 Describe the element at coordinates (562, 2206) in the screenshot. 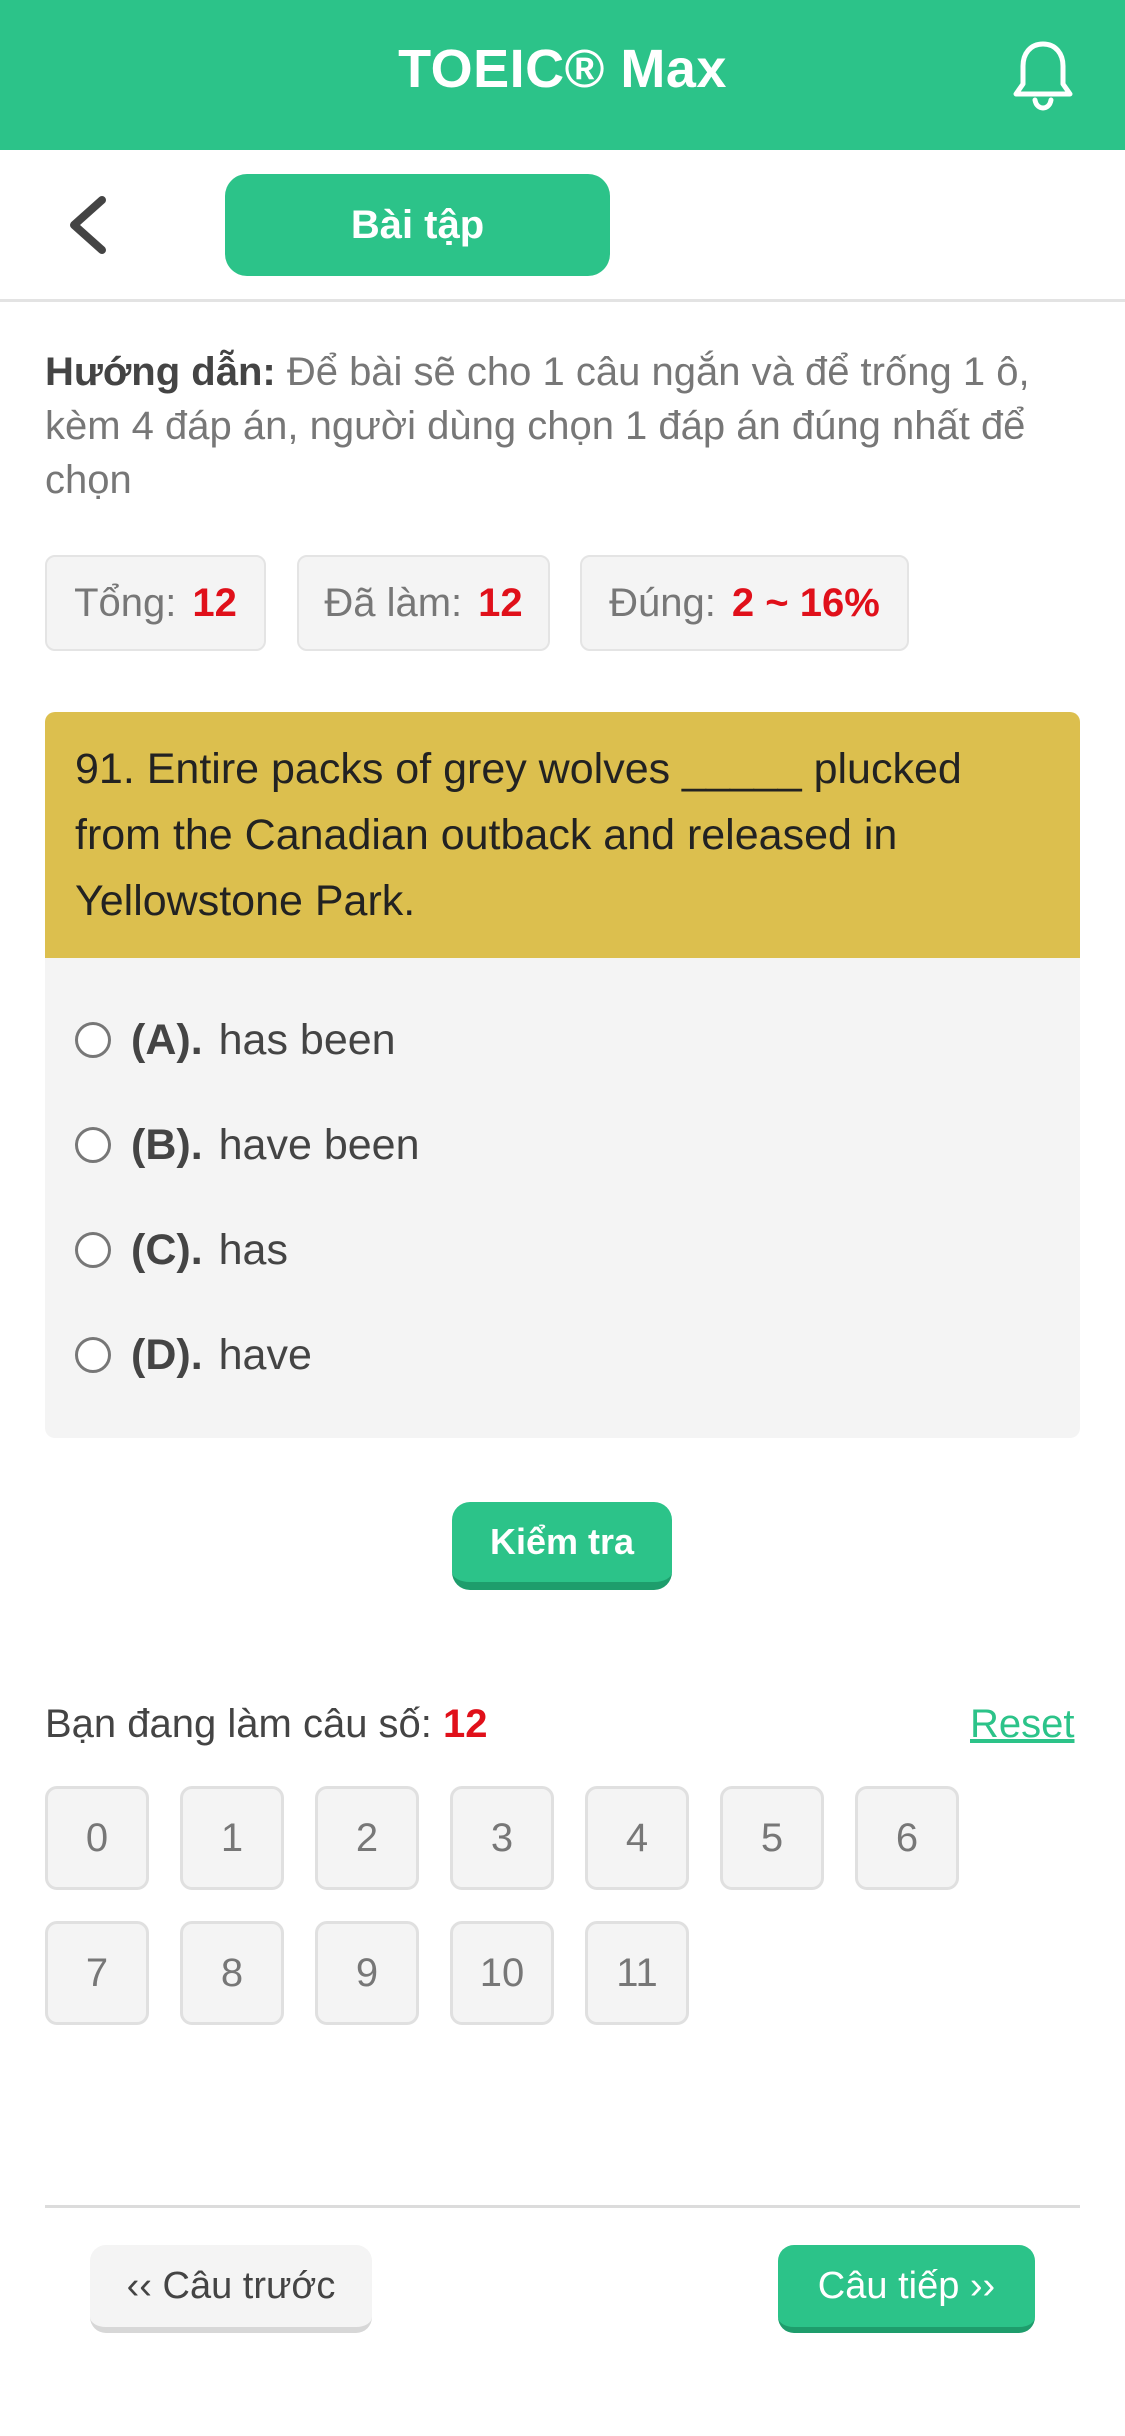

I see `footer-divider` at that location.